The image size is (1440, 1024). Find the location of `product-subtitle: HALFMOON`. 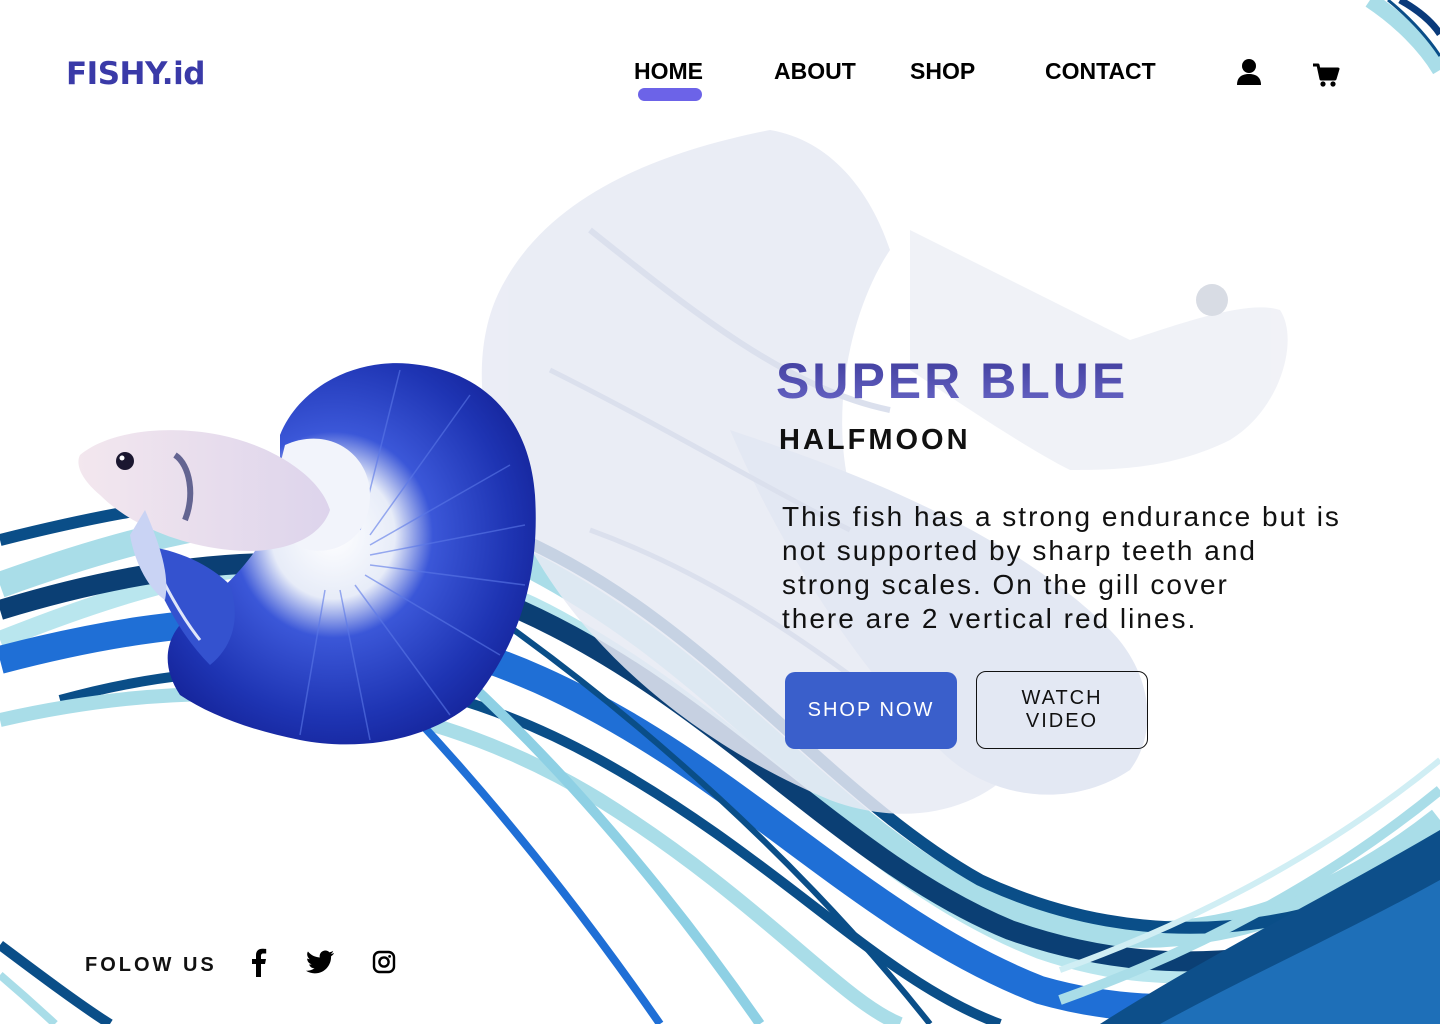

product-subtitle: HALFMOON is located at coordinates (875, 440).